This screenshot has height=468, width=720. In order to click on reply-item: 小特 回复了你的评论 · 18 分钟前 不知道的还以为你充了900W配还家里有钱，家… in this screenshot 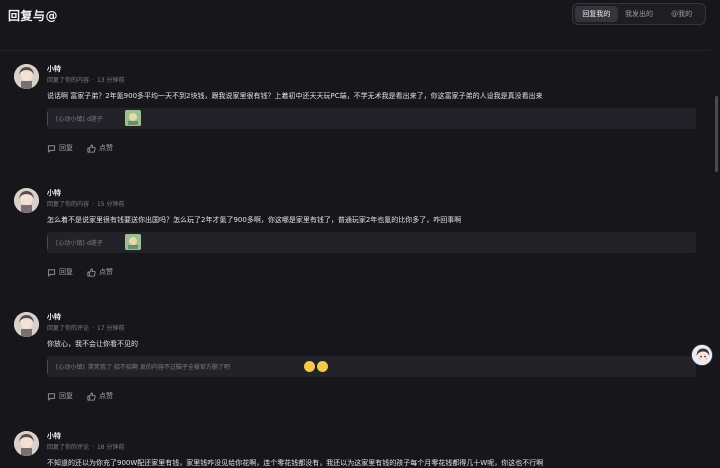, I will do `click(356, 449)`.